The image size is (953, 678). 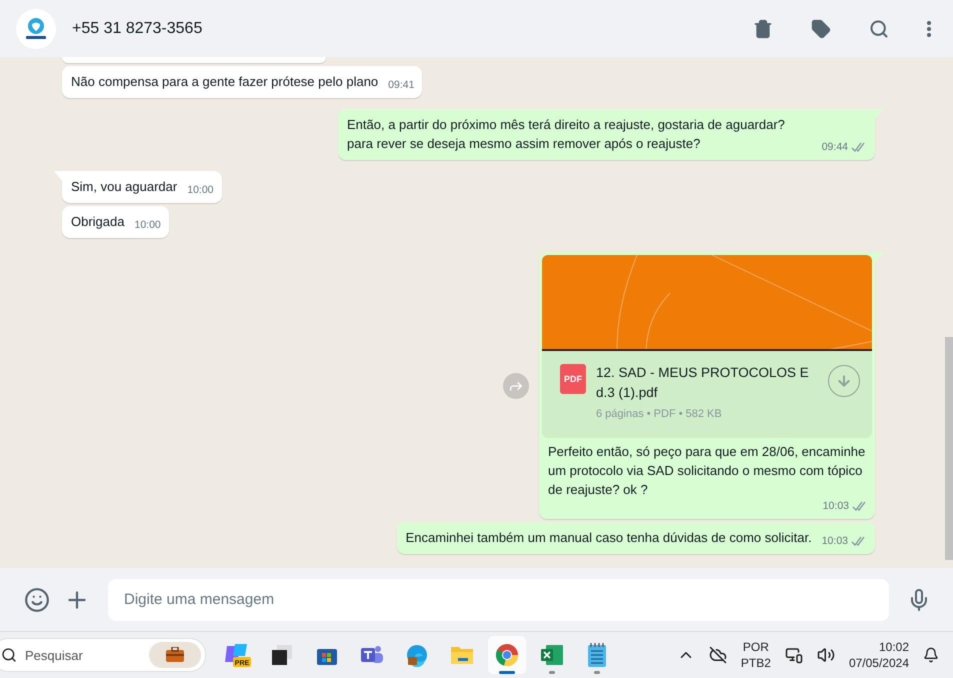 I want to click on pdf-icon: PDF, so click(x=573, y=379).